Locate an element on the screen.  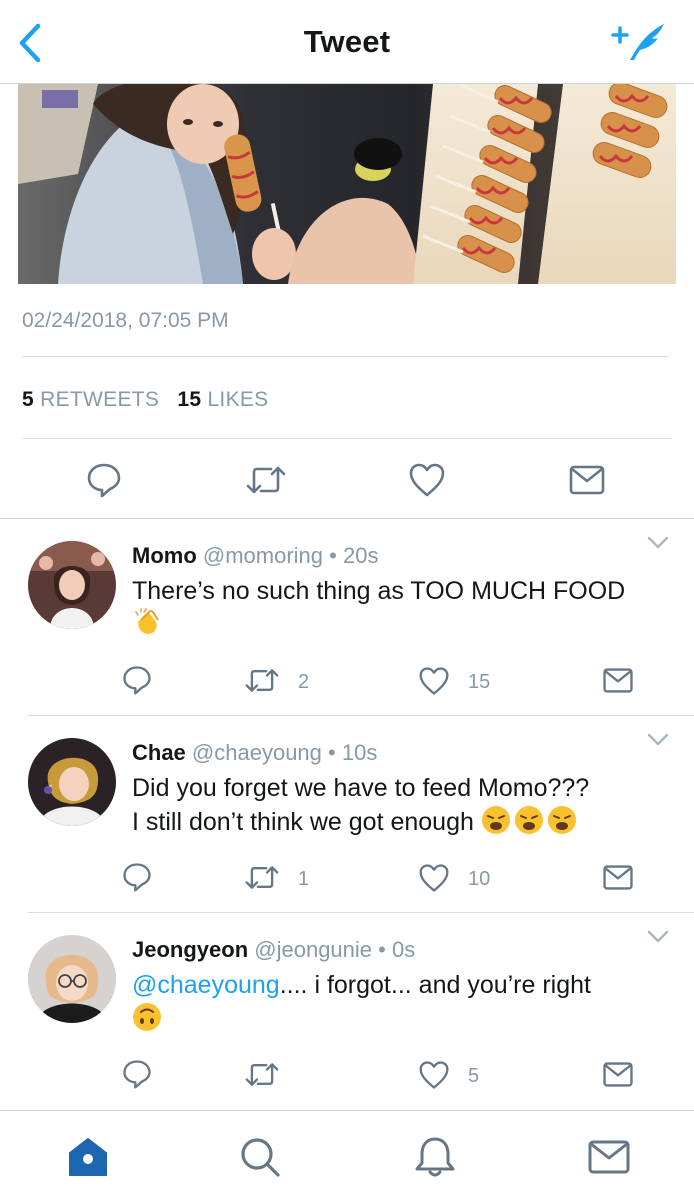
reply-actions: 2 15 is located at coordinates (347, 683).